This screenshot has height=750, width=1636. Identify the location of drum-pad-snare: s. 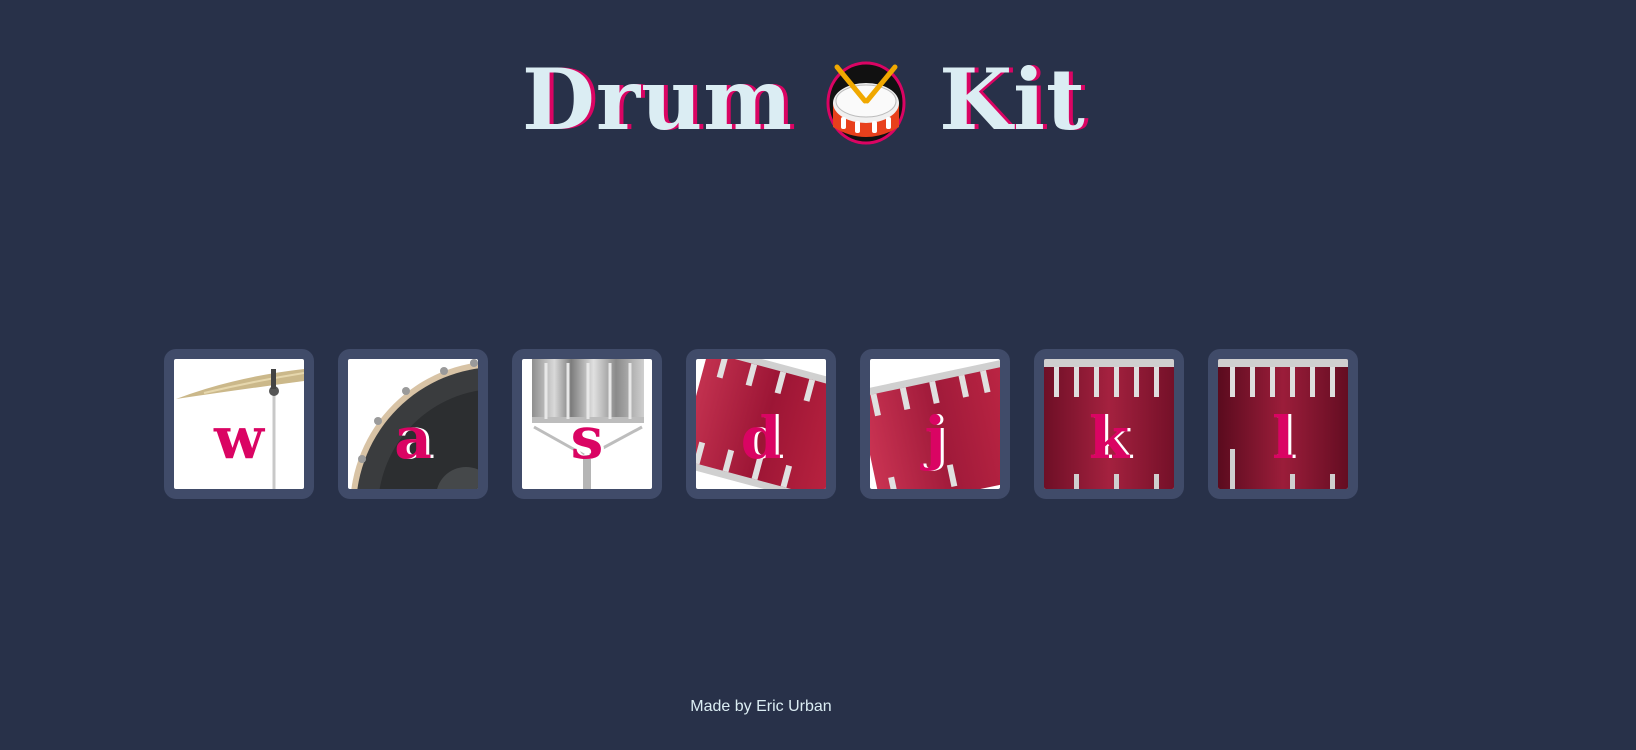
(587, 424).